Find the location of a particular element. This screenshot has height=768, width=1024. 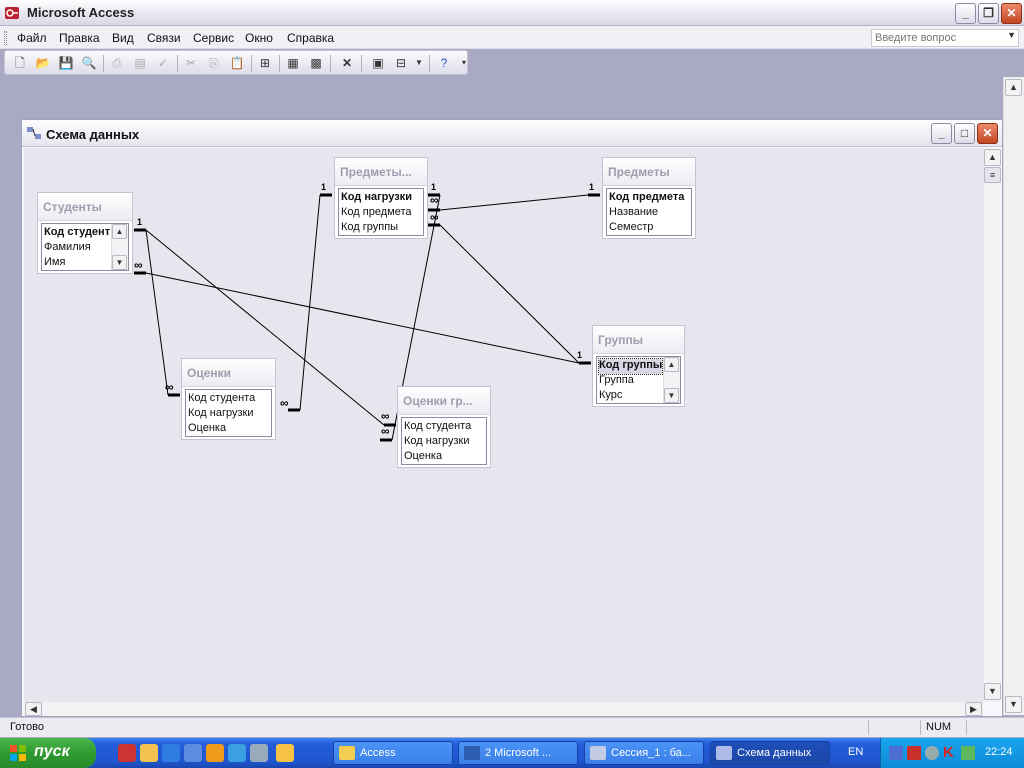

opera-icon is located at coordinates (127, 753).